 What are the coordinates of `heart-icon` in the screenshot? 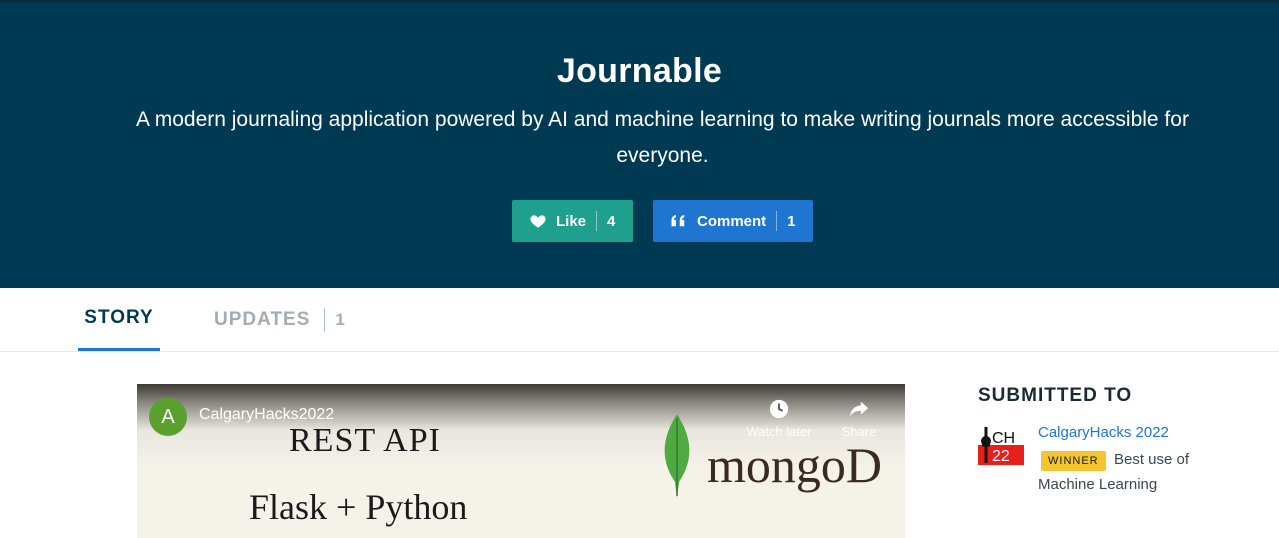 It's located at (538, 221).